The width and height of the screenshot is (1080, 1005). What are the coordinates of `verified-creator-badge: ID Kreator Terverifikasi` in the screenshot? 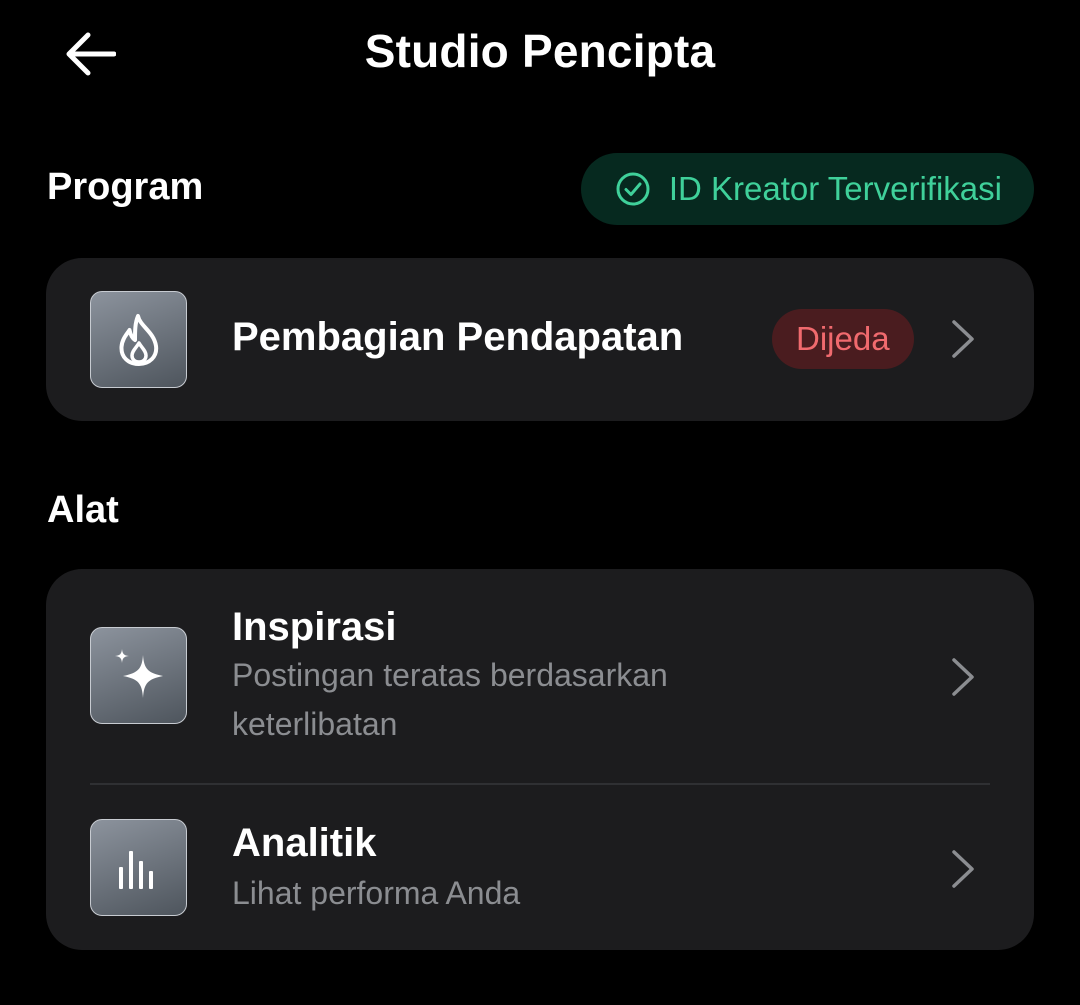 It's located at (807, 189).